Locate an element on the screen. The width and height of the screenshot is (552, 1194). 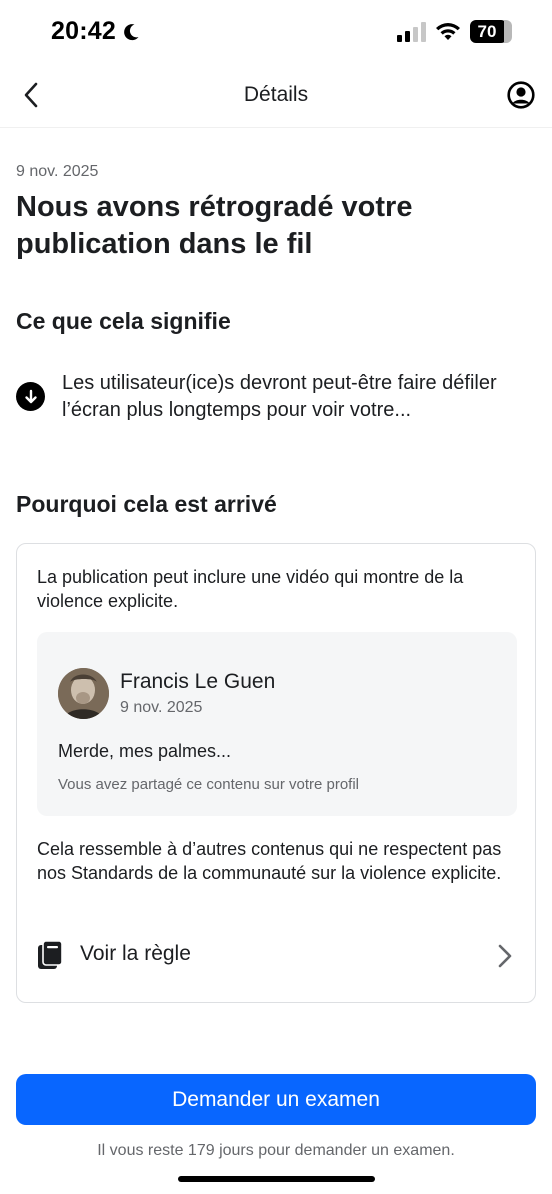
nav-bar: Détails is located at coordinates (276, 96).